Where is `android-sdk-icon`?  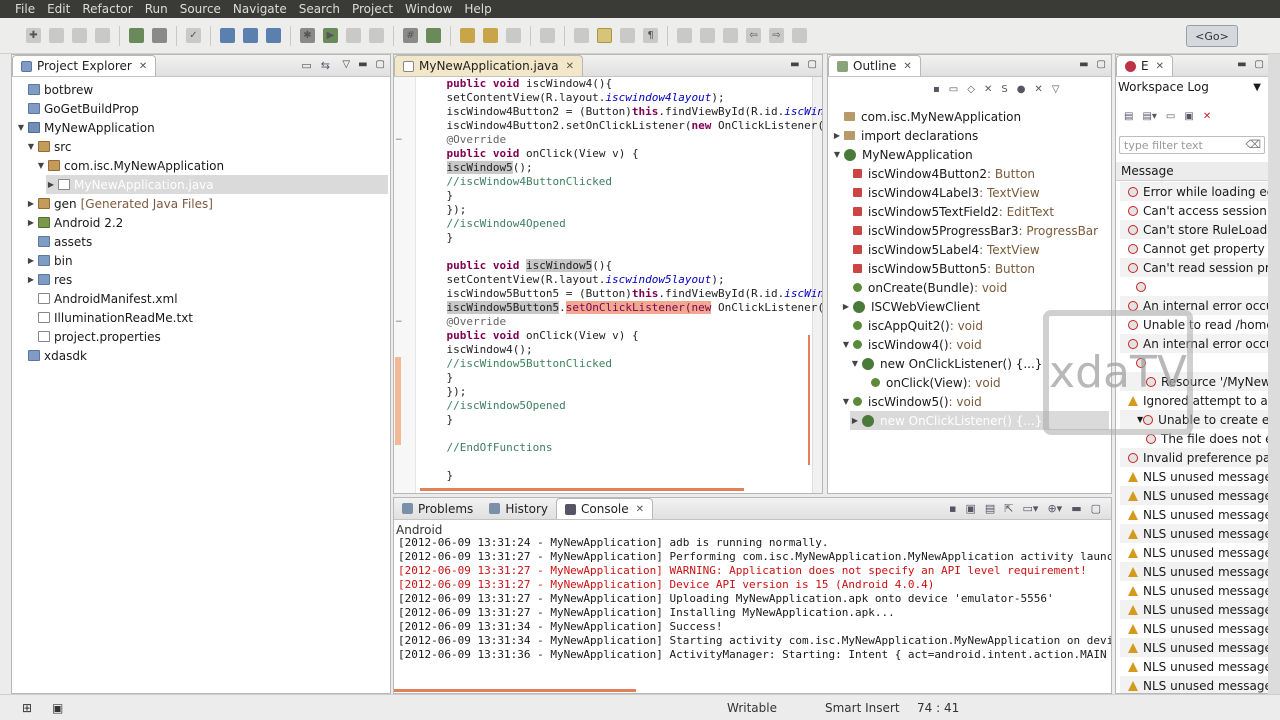
android-sdk-icon is located at coordinates (136, 35).